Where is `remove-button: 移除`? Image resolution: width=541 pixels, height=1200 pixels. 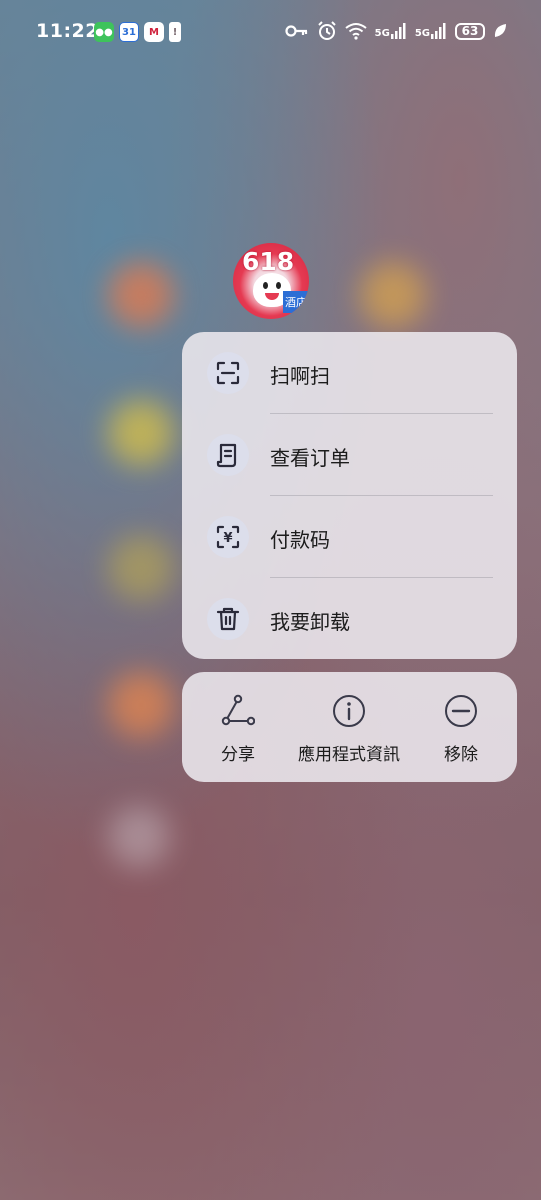
remove-button: 移除 is located at coordinates (461, 727).